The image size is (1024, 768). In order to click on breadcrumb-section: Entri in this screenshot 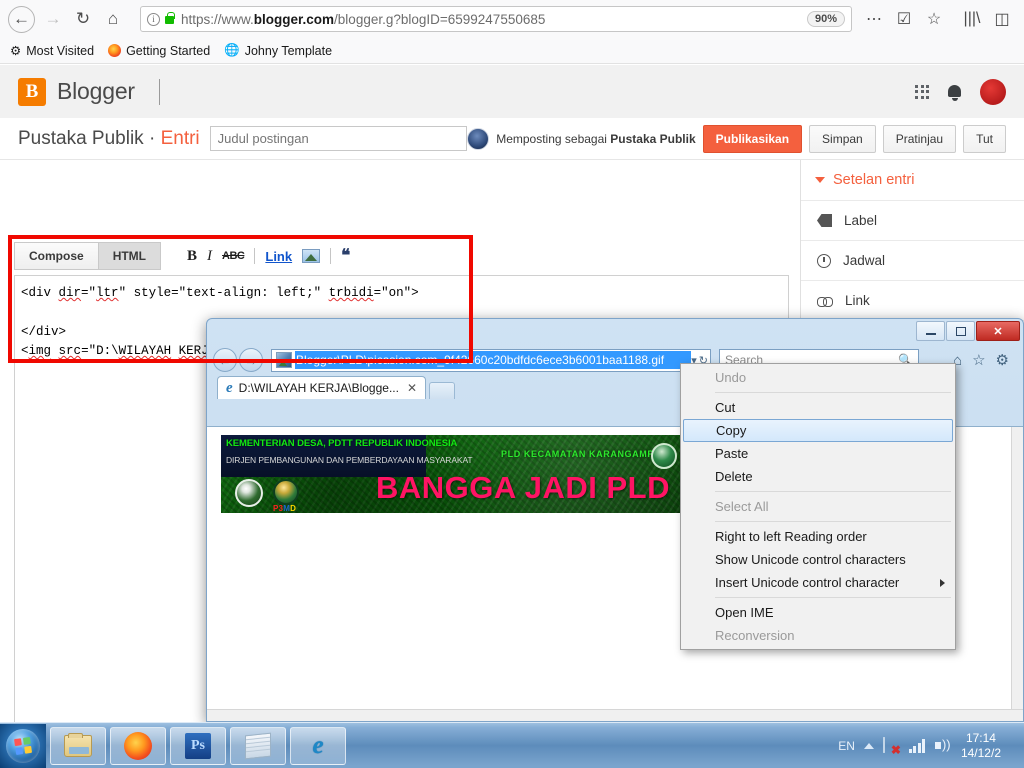, I will do `click(180, 138)`.